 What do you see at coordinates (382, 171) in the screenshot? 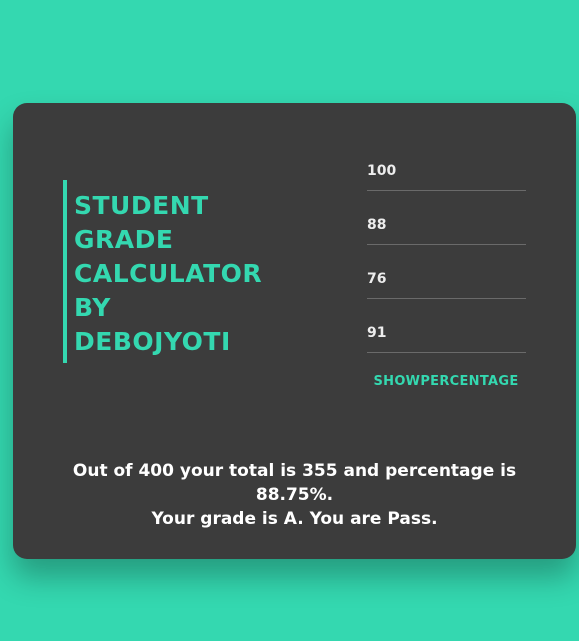
I see `marks-field-1-value: 100` at bounding box center [382, 171].